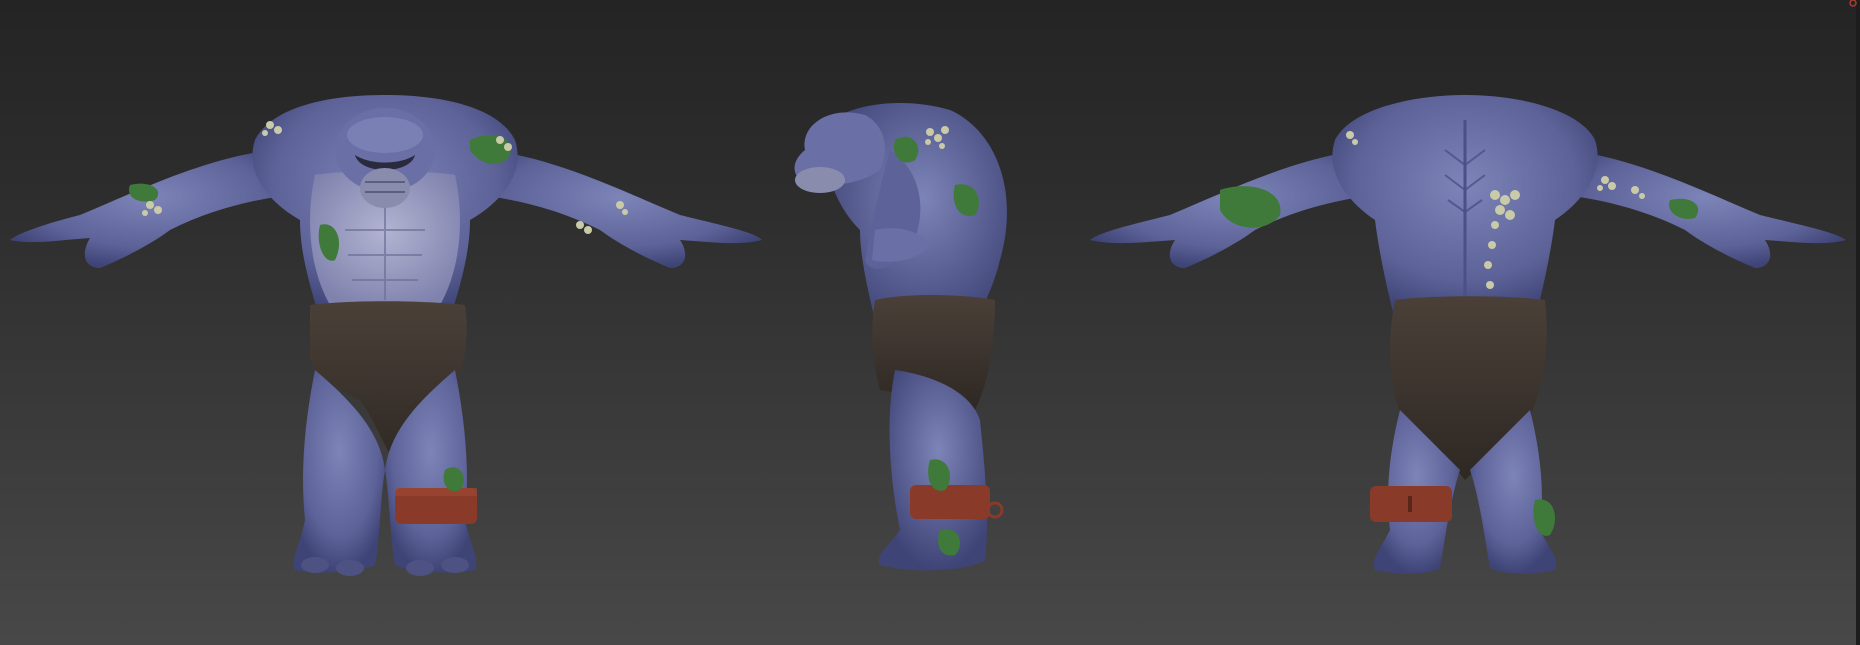  I want to click on side-ankle-shackle, so click(950, 502).